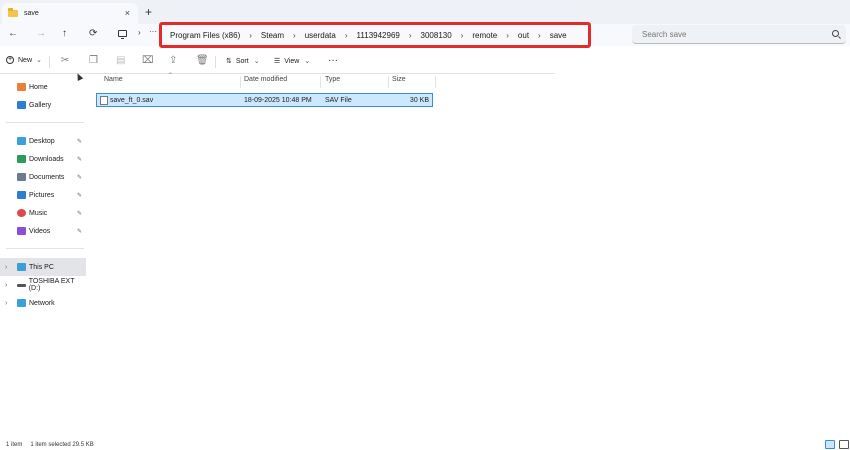  I want to click on column-header-size: Size, so click(399, 79).